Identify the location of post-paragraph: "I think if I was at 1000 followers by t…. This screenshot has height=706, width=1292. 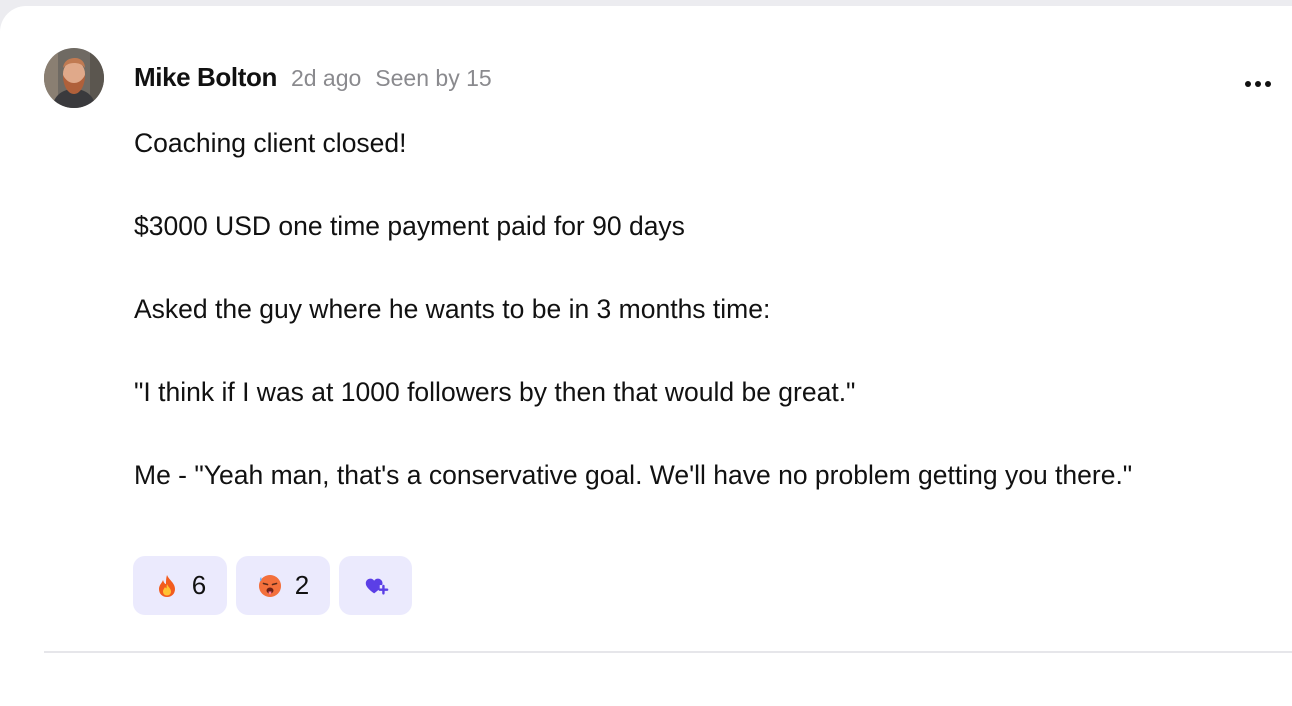
(495, 392).